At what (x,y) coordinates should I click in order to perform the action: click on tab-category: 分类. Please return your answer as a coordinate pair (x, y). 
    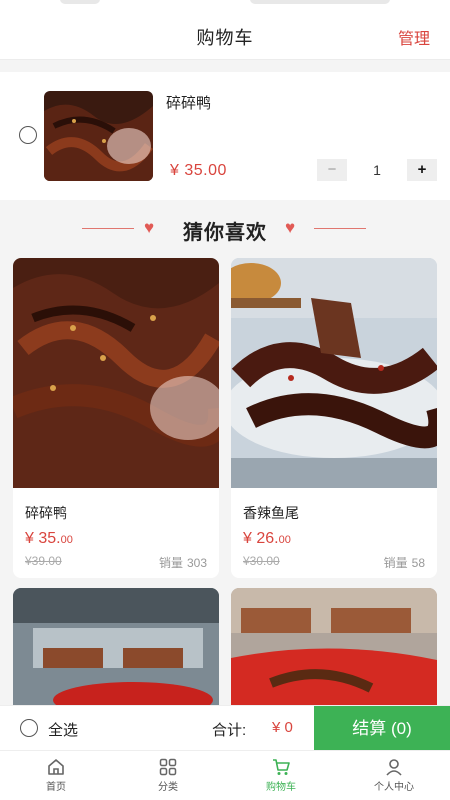
    Looking at the image, I should click on (168, 774).